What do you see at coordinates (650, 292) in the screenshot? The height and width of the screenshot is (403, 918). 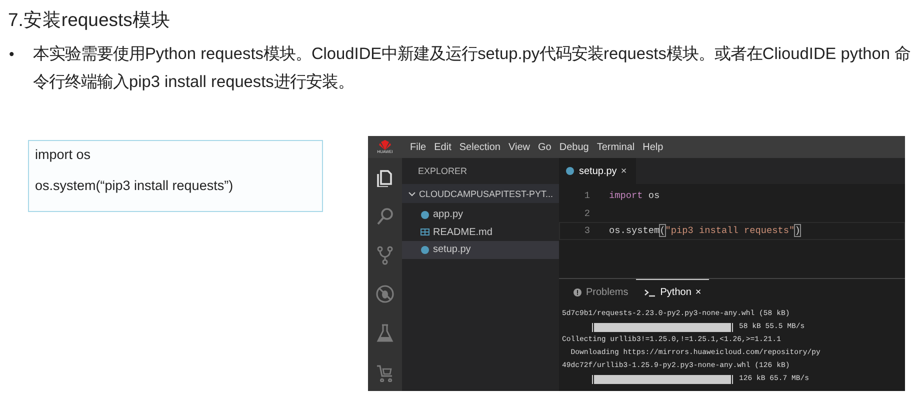 I see `terminal-icon` at bounding box center [650, 292].